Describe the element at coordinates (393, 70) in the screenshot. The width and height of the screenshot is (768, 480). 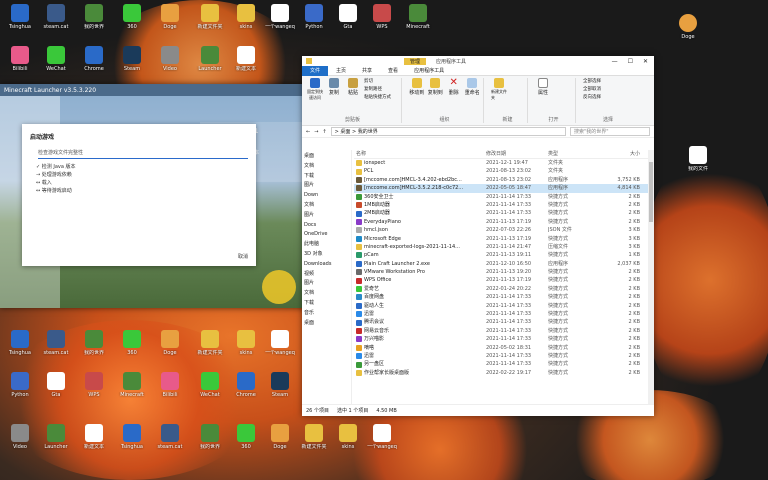
I see `ribbon-tab: 查看` at that location.